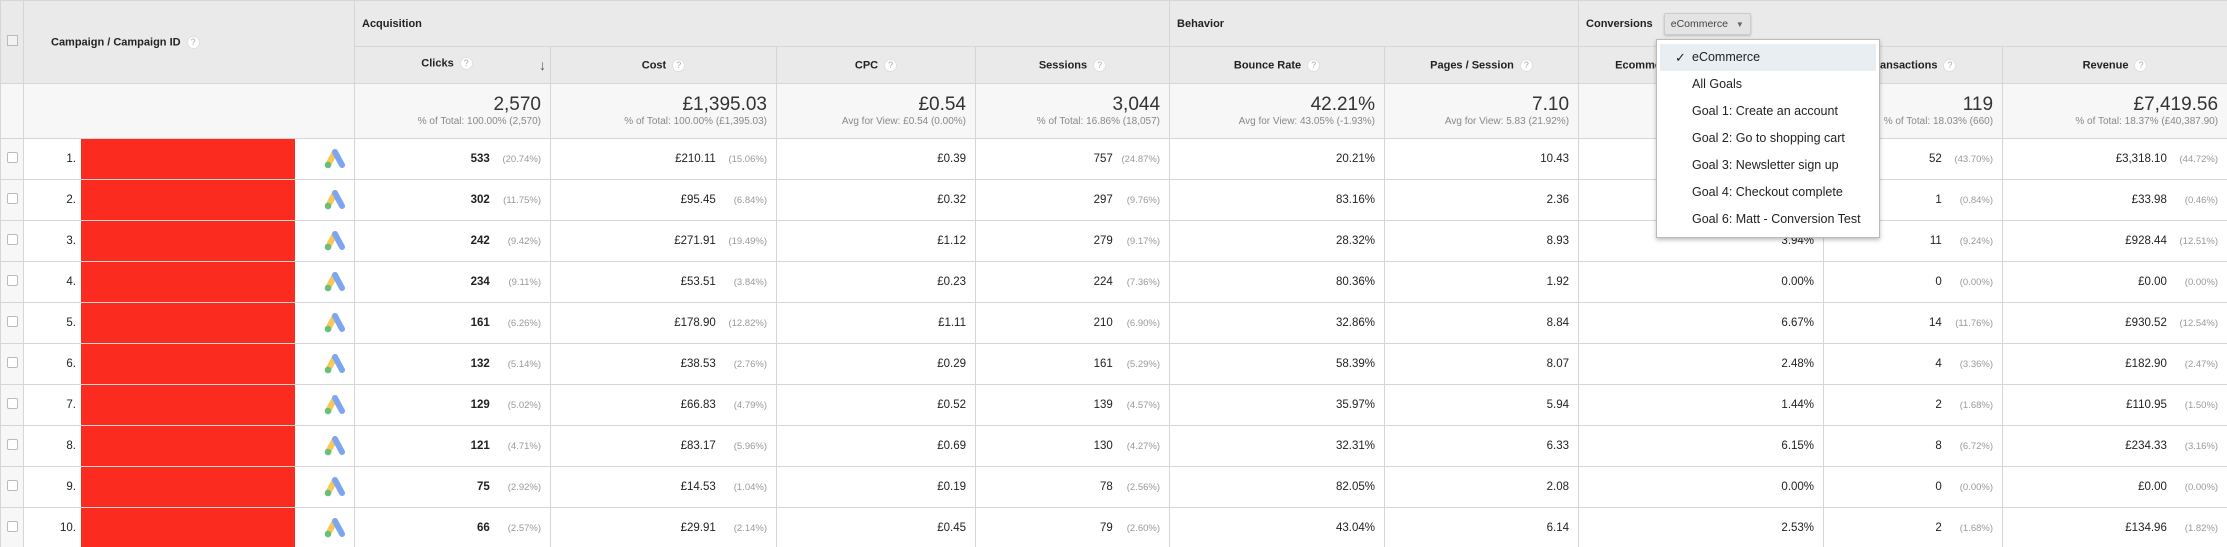 Image resolution: width=2227 pixels, height=547 pixels. What do you see at coordinates (1343, 104) in the screenshot?
I see `summary-value: 42.21%` at bounding box center [1343, 104].